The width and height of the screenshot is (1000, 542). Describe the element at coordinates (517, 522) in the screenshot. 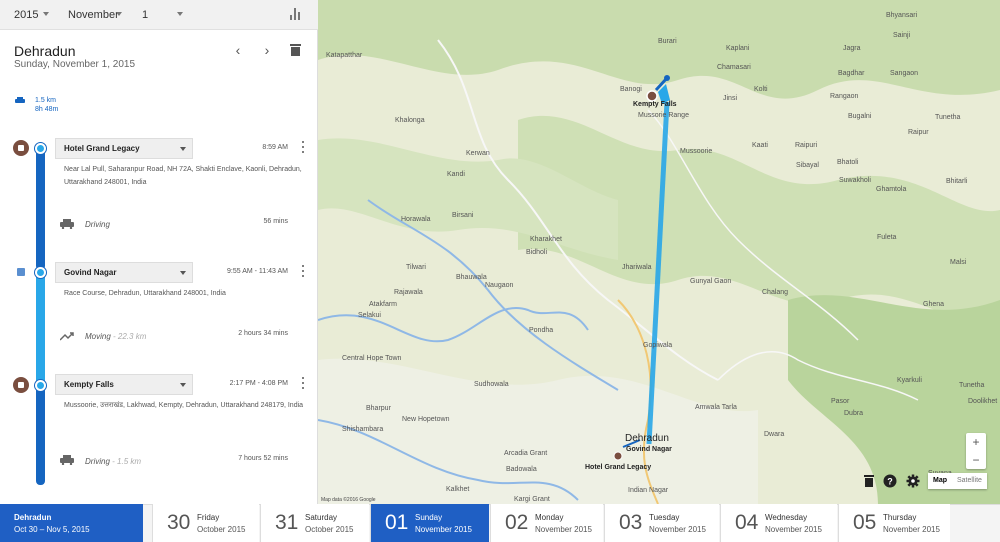

I see `day-number: 02` at that location.